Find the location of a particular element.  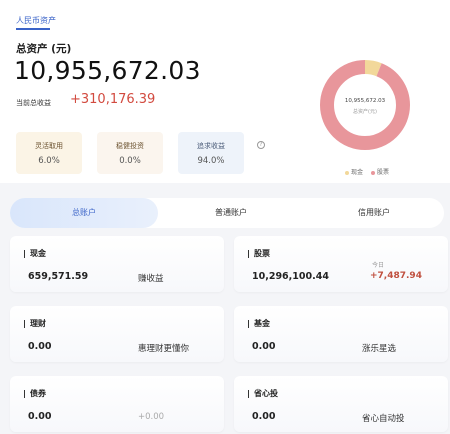

allocation-label: 稳健投资 is located at coordinates (130, 146).